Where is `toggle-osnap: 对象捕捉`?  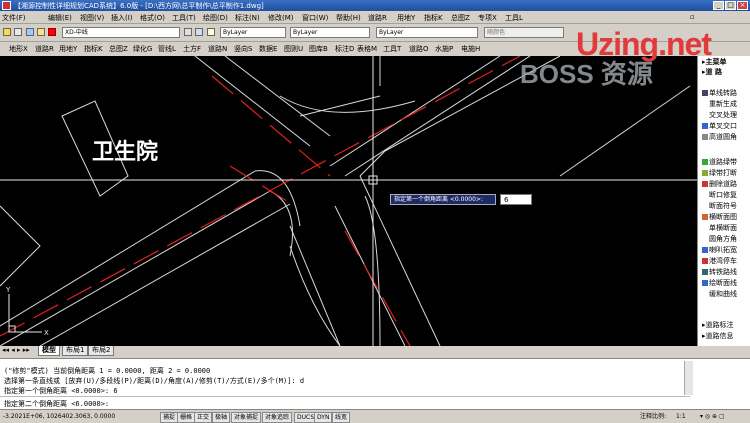 toggle-osnap: 对象捕捉 is located at coordinates (246, 417).